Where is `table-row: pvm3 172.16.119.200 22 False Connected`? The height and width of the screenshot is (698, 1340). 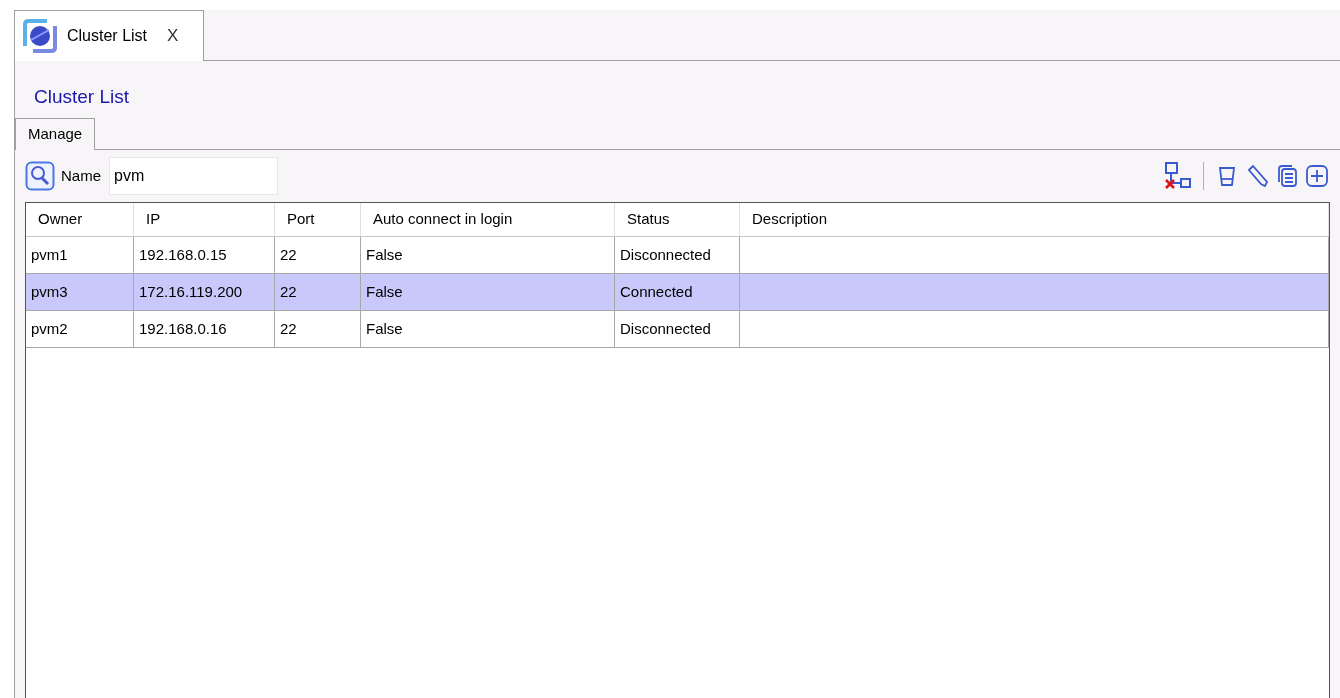 table-row: pvm3 172.16.119.200 22 False Connected is located at coordinates (677, 292).